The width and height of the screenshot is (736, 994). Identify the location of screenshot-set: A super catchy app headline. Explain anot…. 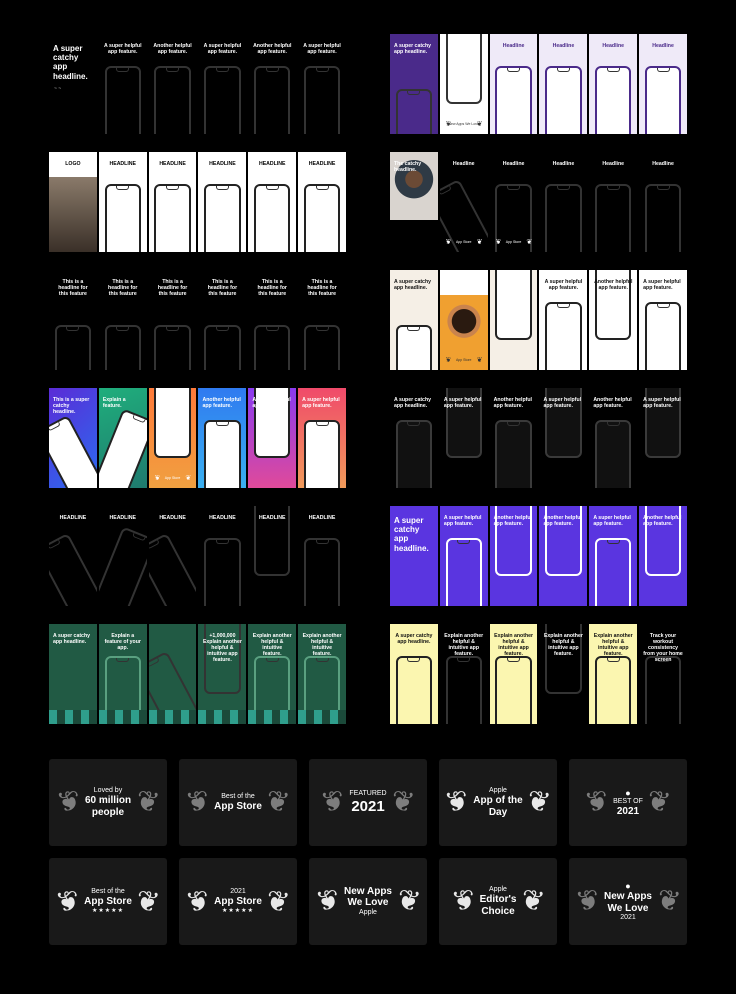
(538, 674).